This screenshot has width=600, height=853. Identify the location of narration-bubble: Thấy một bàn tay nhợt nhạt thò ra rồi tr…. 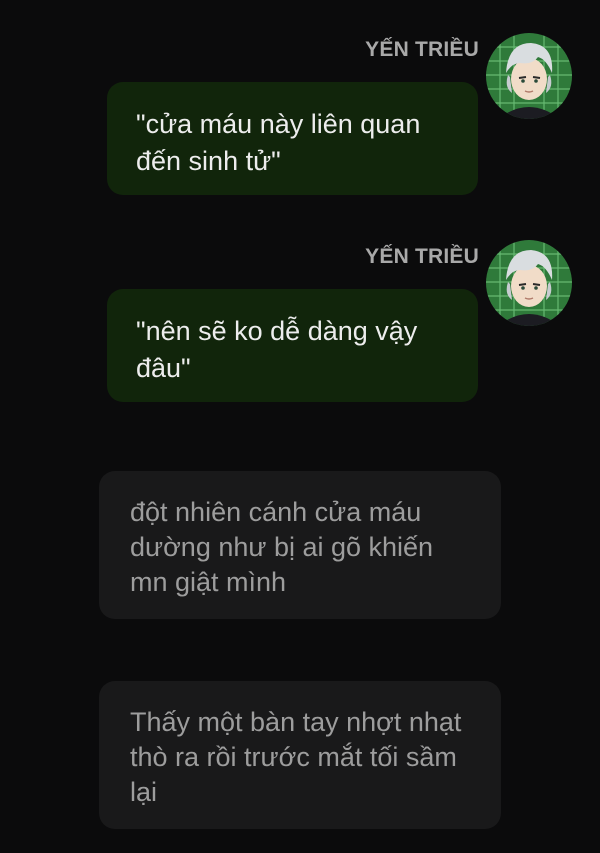
(300, 755).